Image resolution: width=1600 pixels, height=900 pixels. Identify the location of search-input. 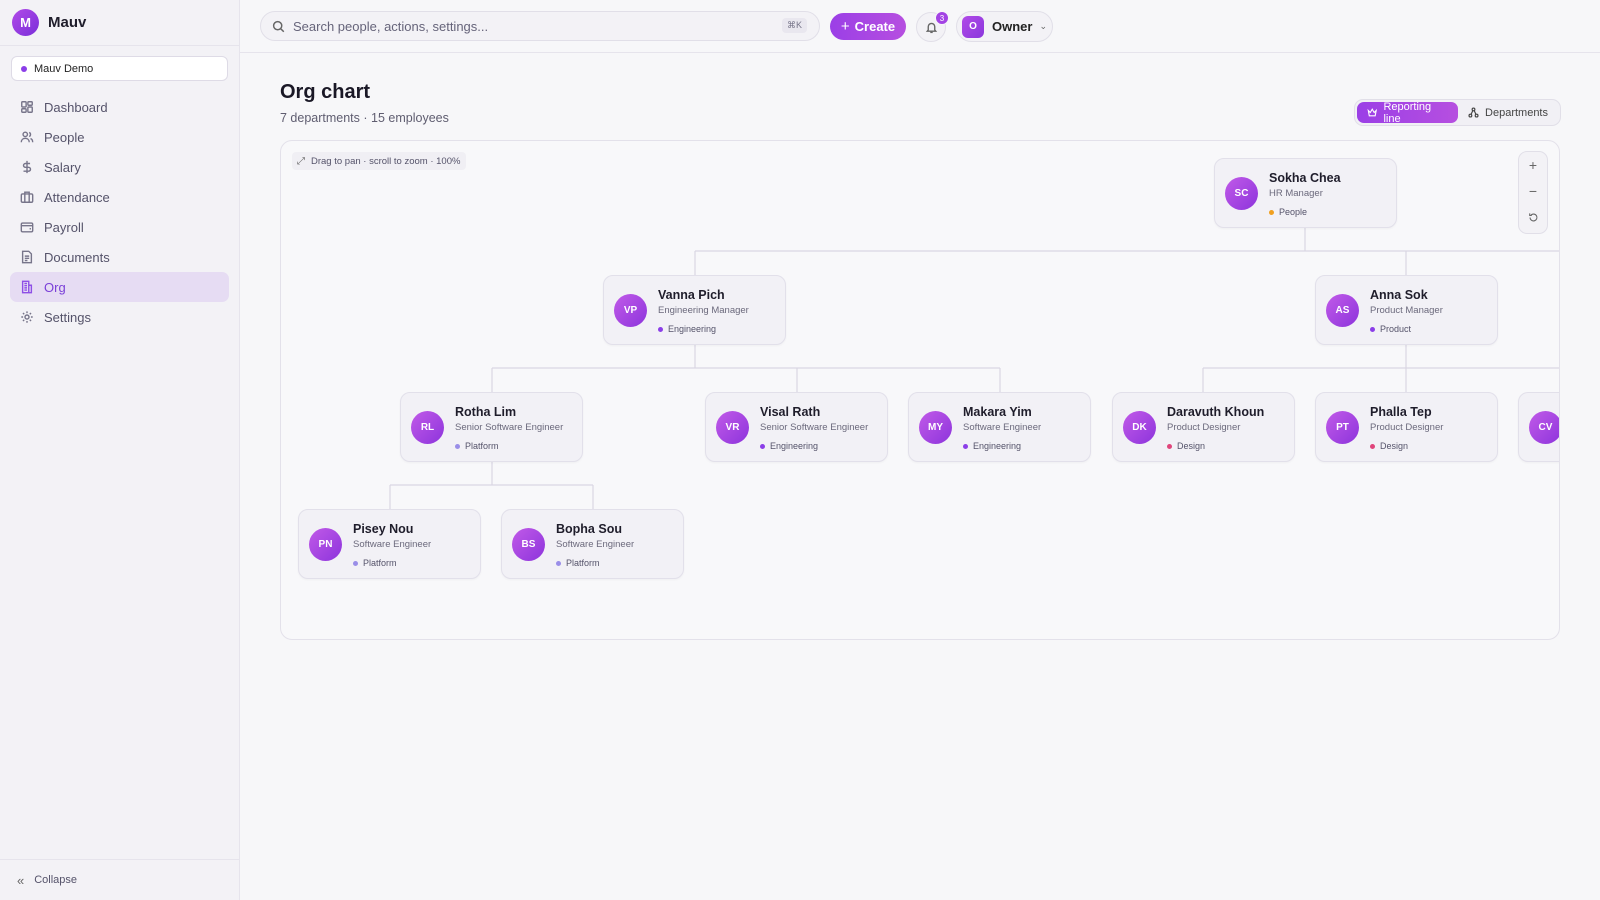
(528, 26).